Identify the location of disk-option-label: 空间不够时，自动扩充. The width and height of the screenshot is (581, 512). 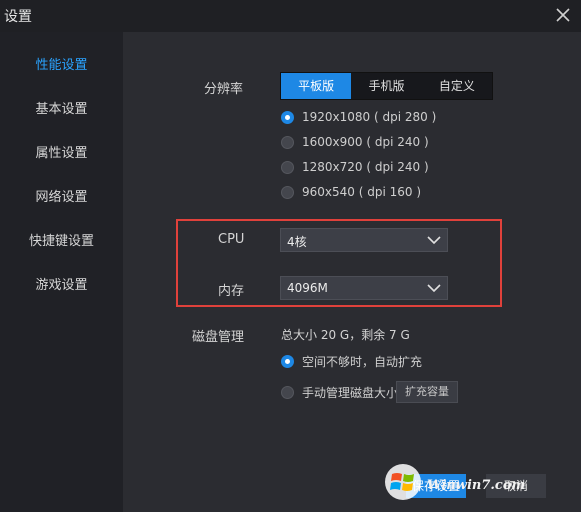
(362, 361).